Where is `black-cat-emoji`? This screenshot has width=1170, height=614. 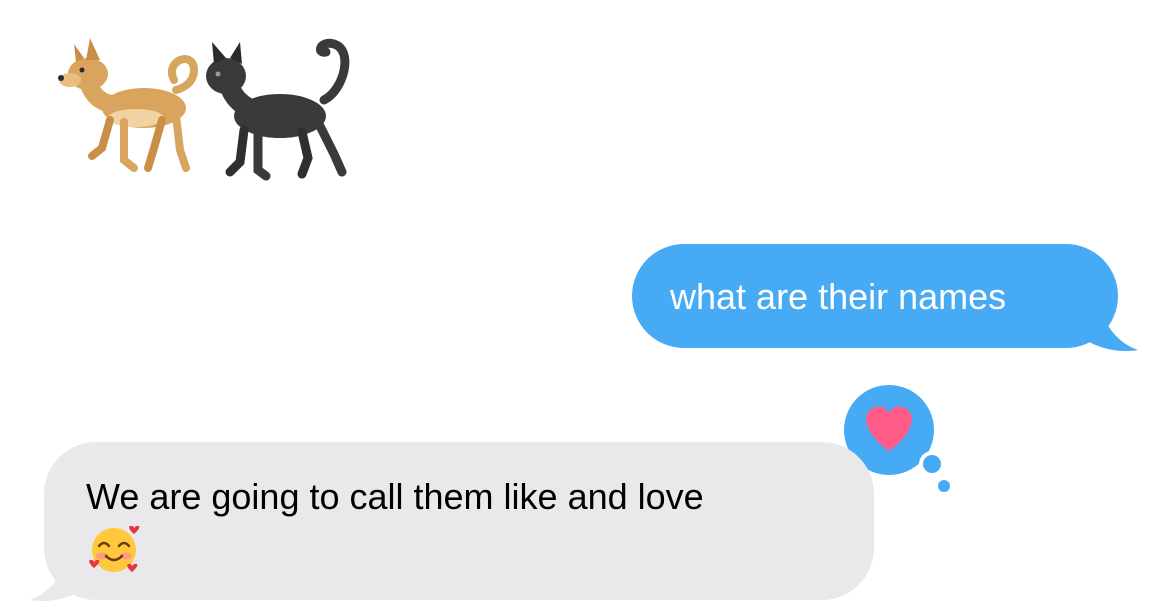 black-cat-emoji is located at coordinates (278, 109).